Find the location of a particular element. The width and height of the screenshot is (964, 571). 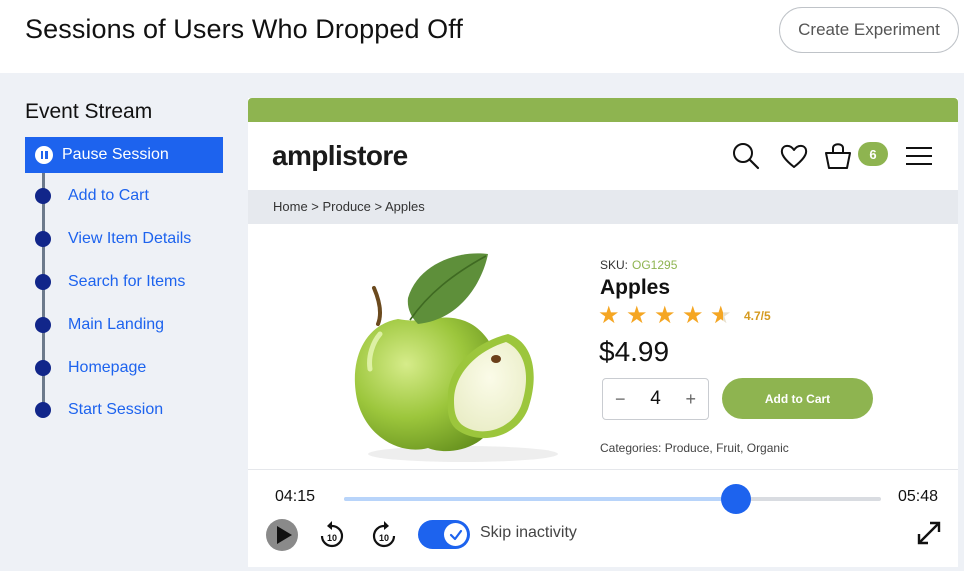

skip-inactivity-label: Skip inactivity is located at coordinates (528, 532).